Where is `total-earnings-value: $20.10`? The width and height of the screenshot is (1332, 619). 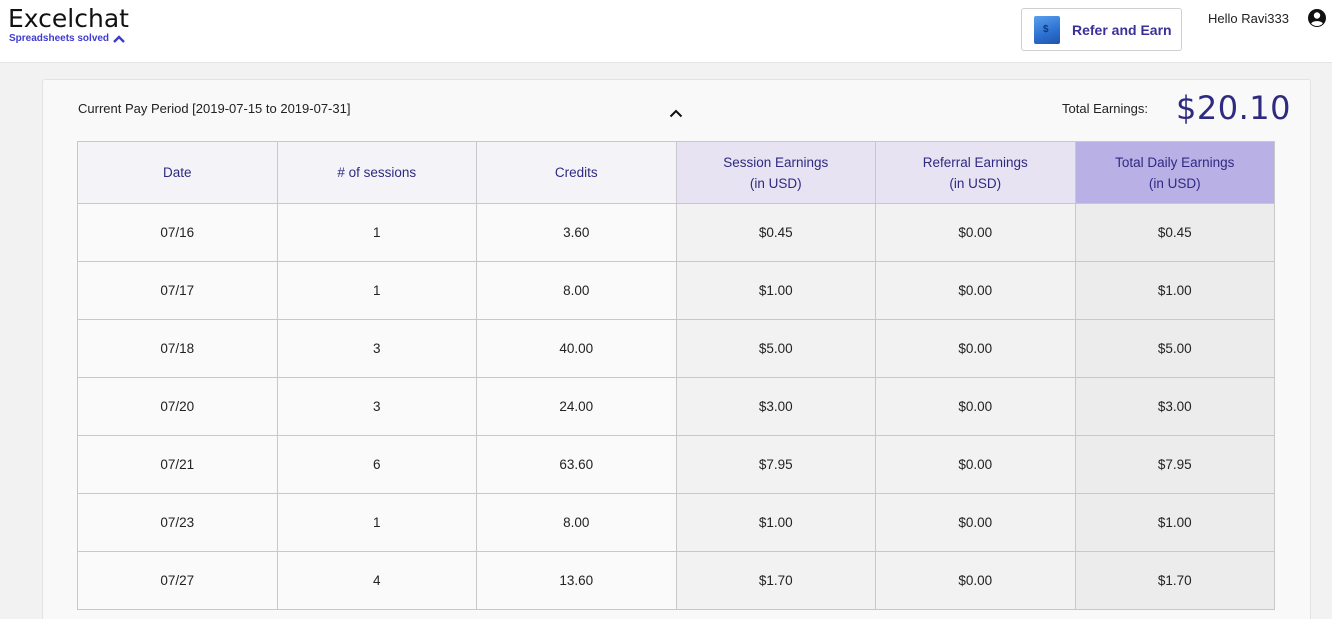
total-earnings-value: $20.10 is located at coordinates (1233, 108).